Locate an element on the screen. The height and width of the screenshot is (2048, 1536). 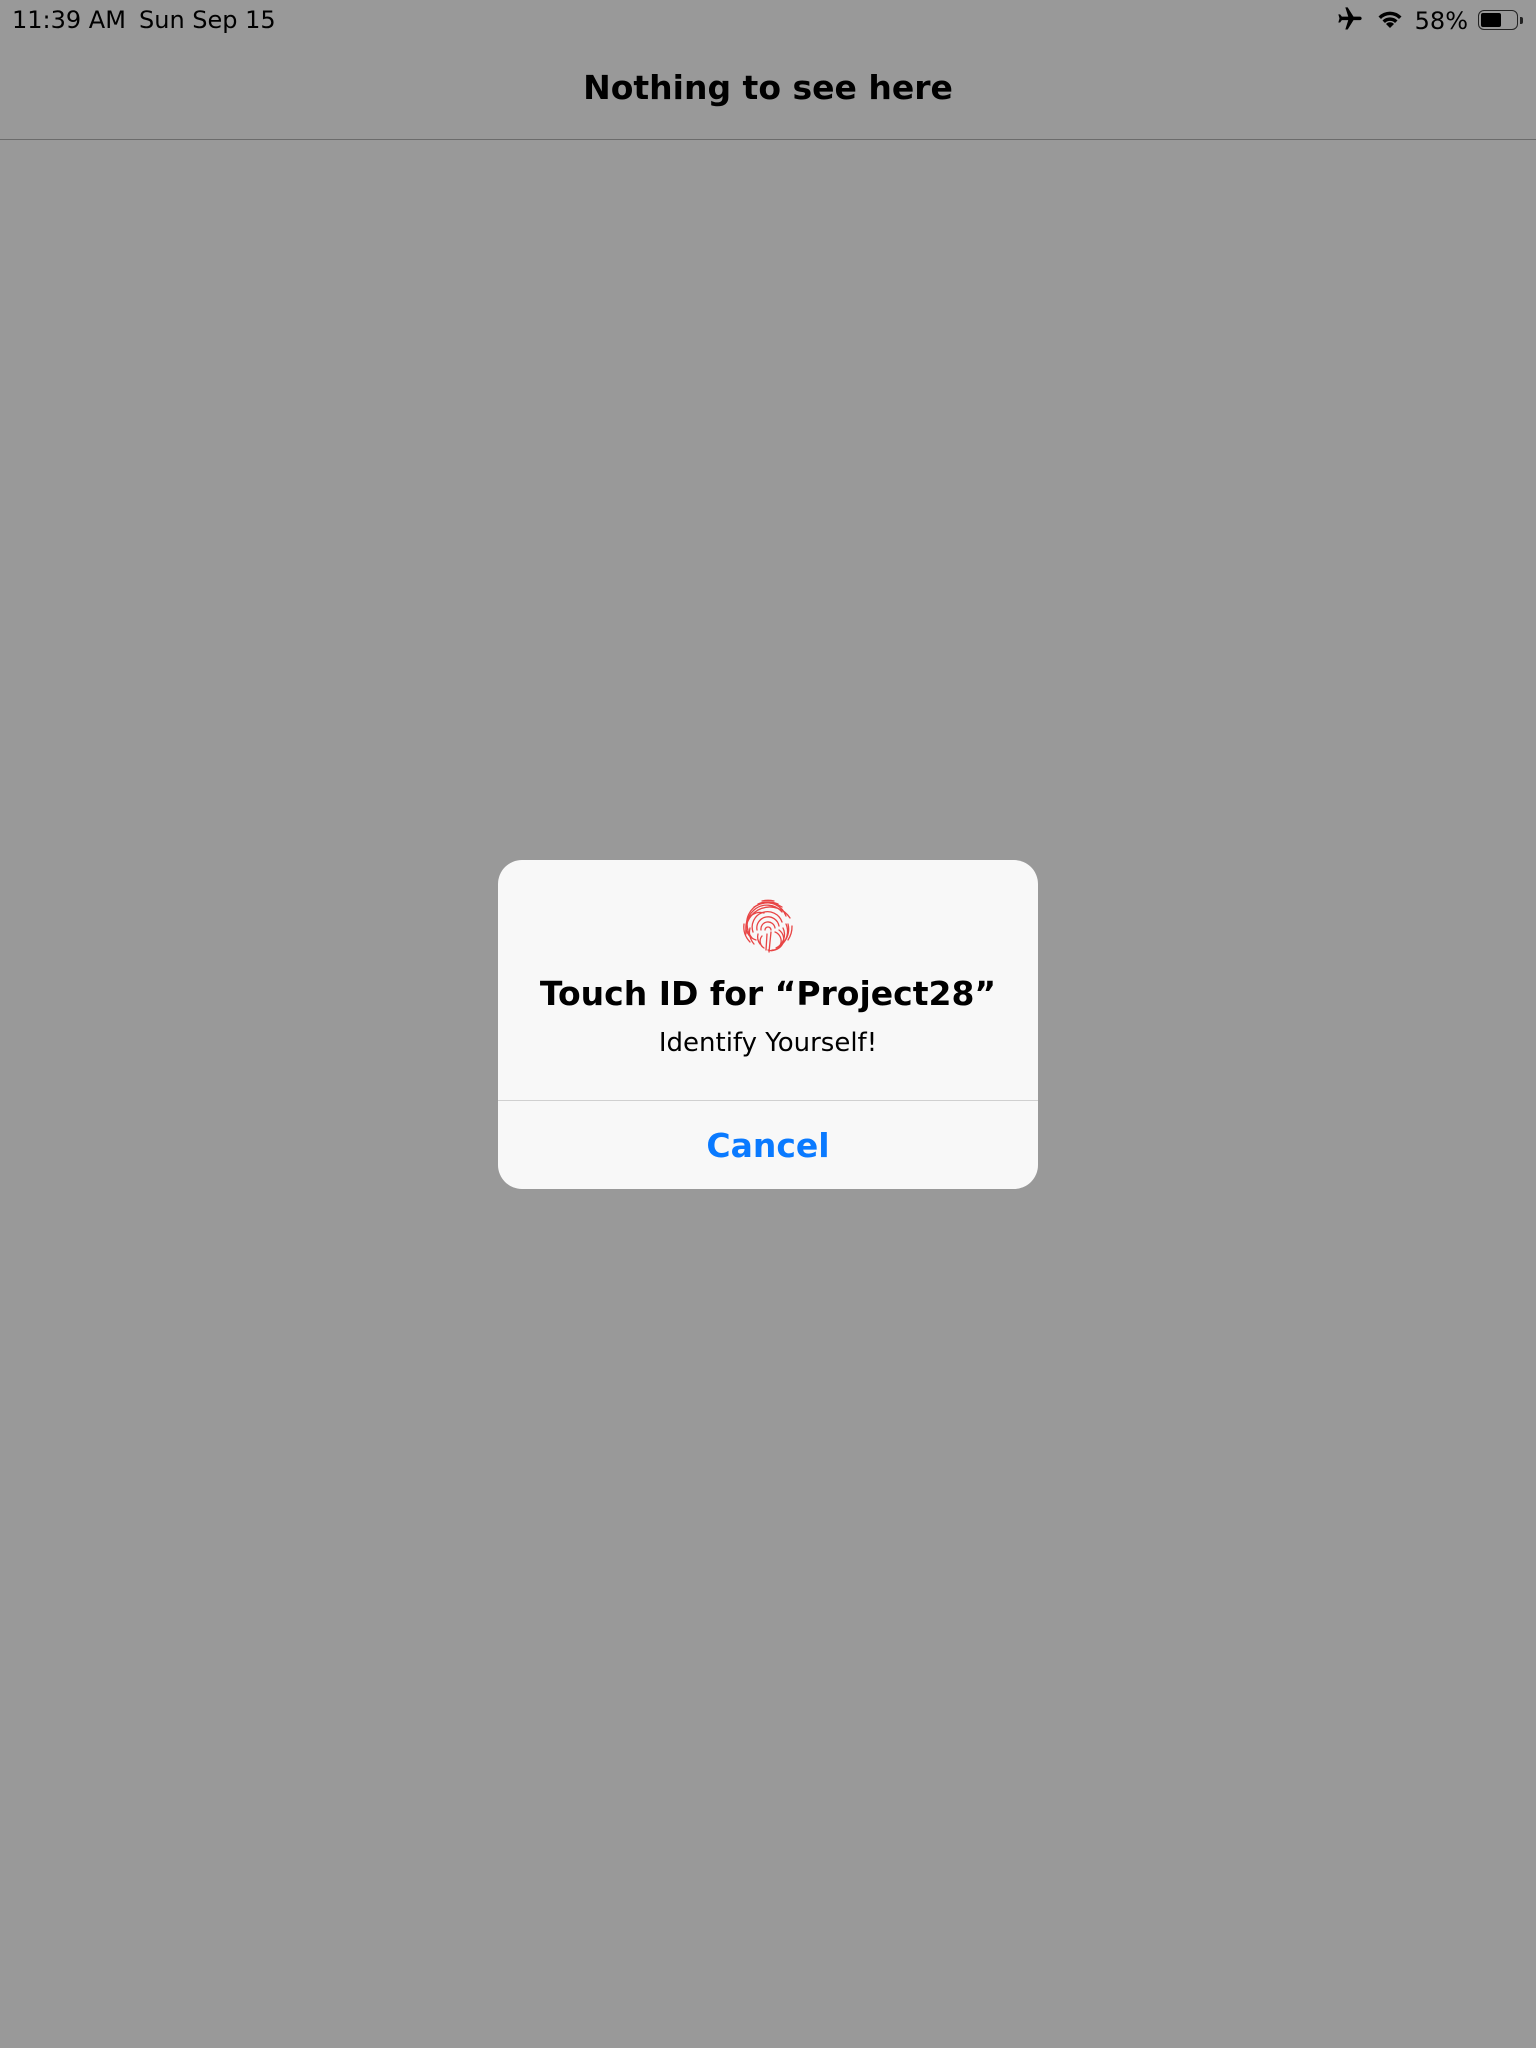
navigation-bar: Nothing to see here is located at coordinates (768, 90).